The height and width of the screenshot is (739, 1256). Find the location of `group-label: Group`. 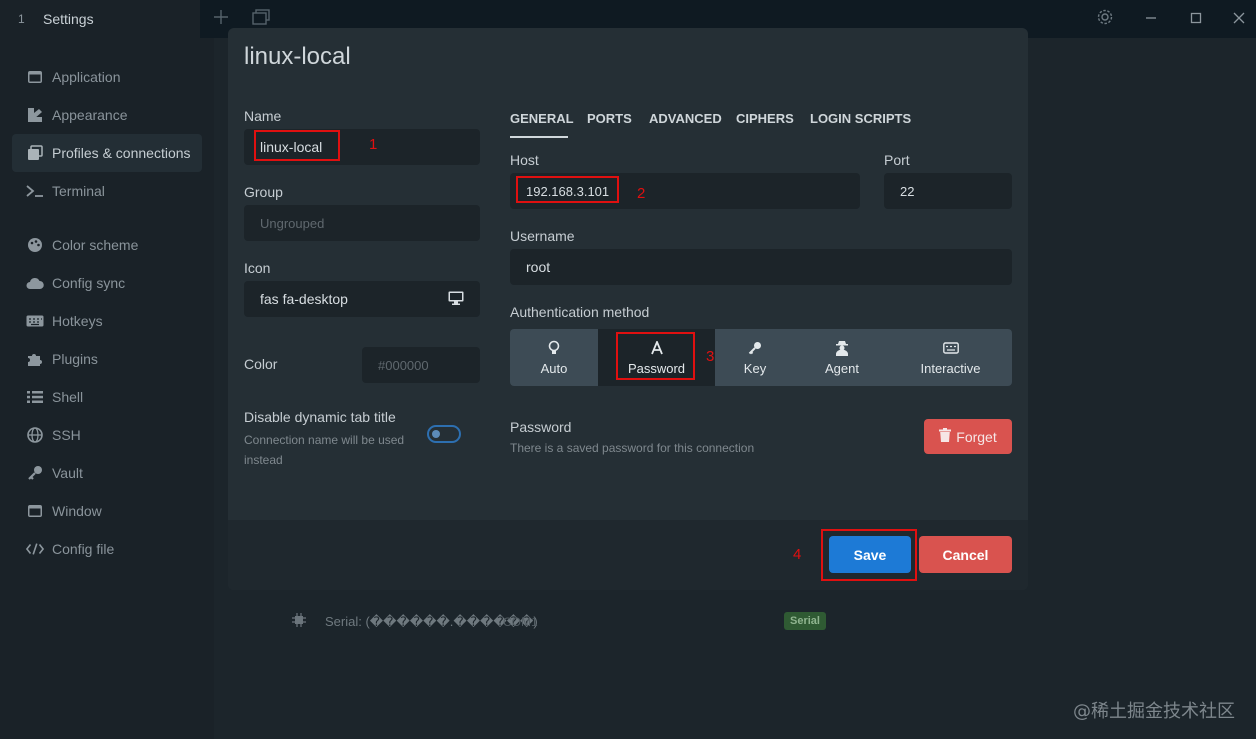

group-label: Group is located at coordinates (263, 192).